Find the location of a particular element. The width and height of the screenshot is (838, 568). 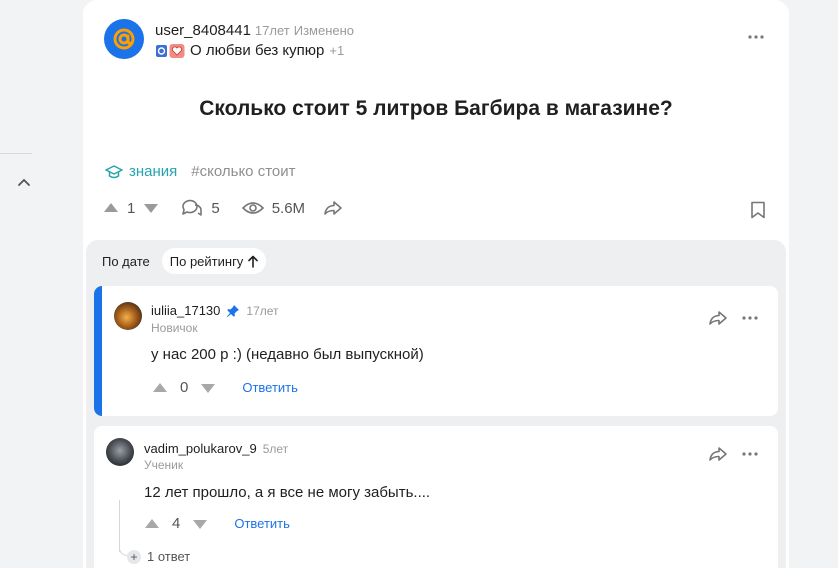

author-name: user_8408441 is located at coordinates (203, 30).